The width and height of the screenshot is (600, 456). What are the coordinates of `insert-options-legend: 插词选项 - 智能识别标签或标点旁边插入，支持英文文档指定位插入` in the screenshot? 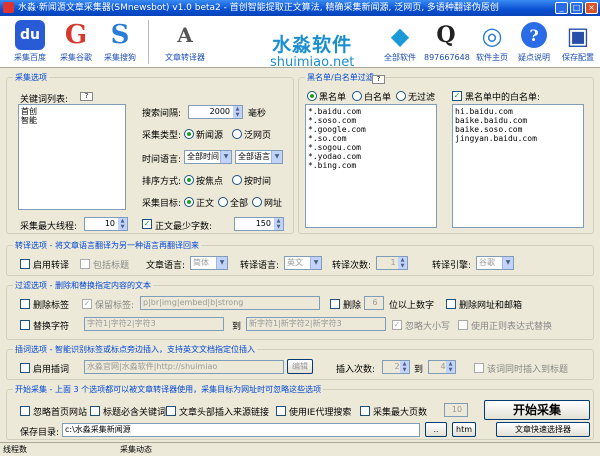 It's located at (135, 349).